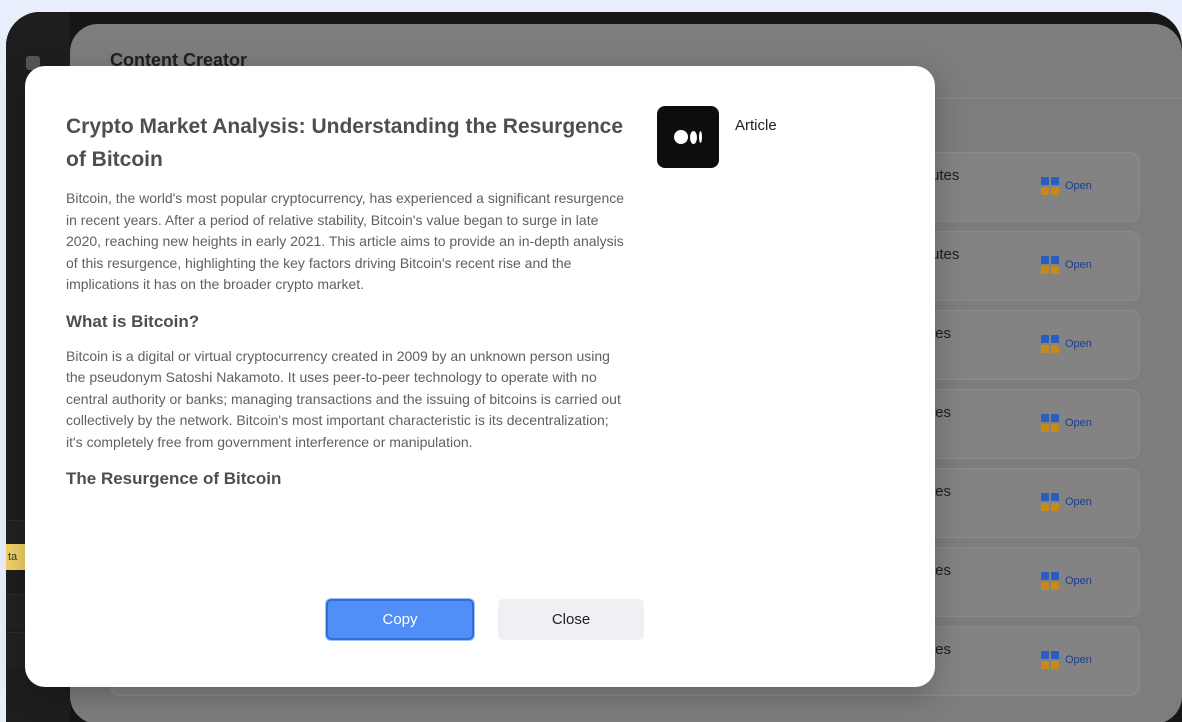  What do you see at coordinates (16, 557) in the screenshot?
I see `sidebar-tag: ta` at bounding box center [16, 557].